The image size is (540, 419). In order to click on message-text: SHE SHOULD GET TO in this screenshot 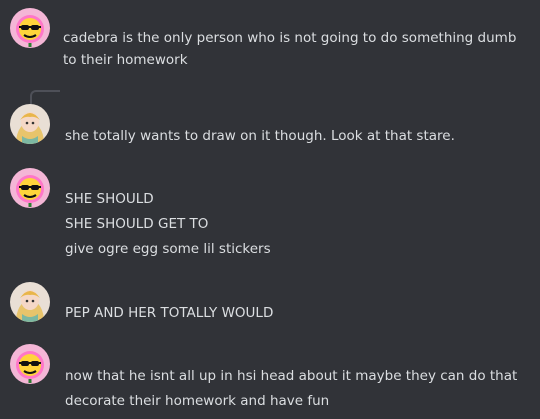, I will do `click(137, 224)`.